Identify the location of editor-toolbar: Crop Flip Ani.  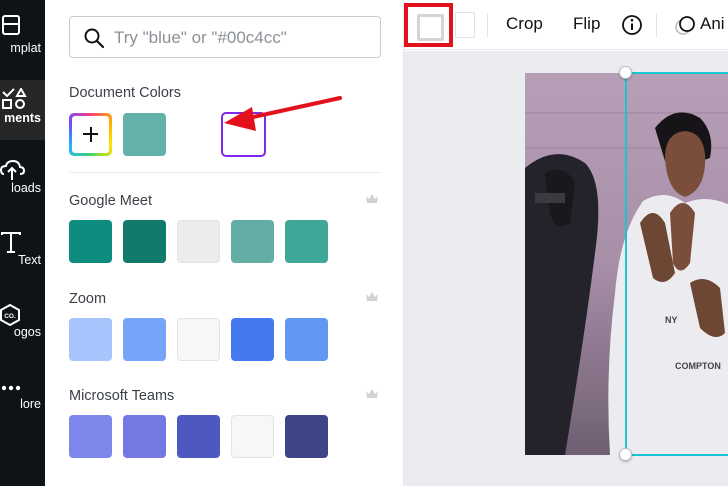
(566, 25).